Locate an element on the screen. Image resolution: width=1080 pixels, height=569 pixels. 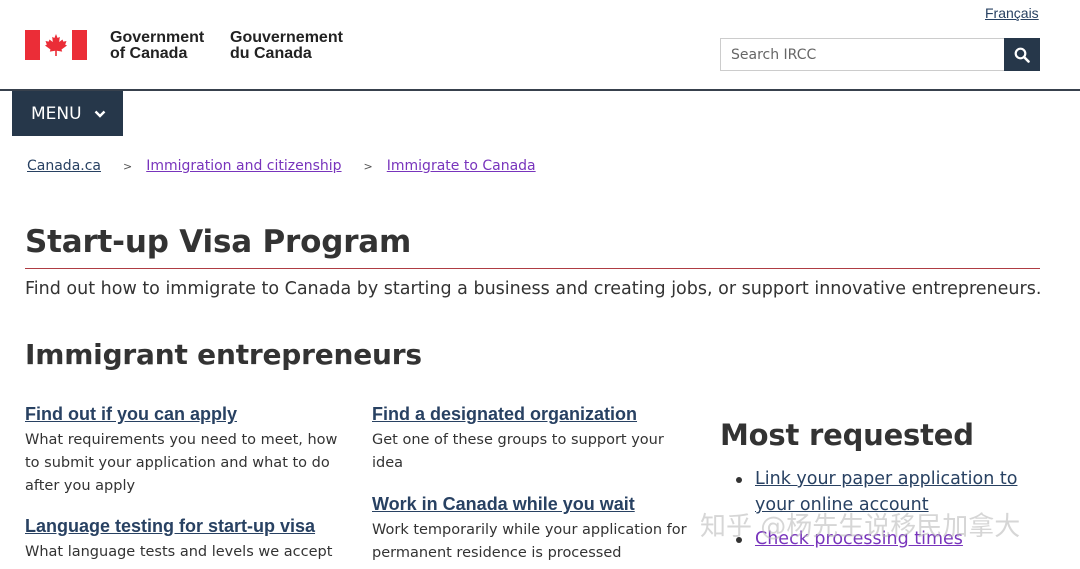
search-input is located at coordinates (862, 54).